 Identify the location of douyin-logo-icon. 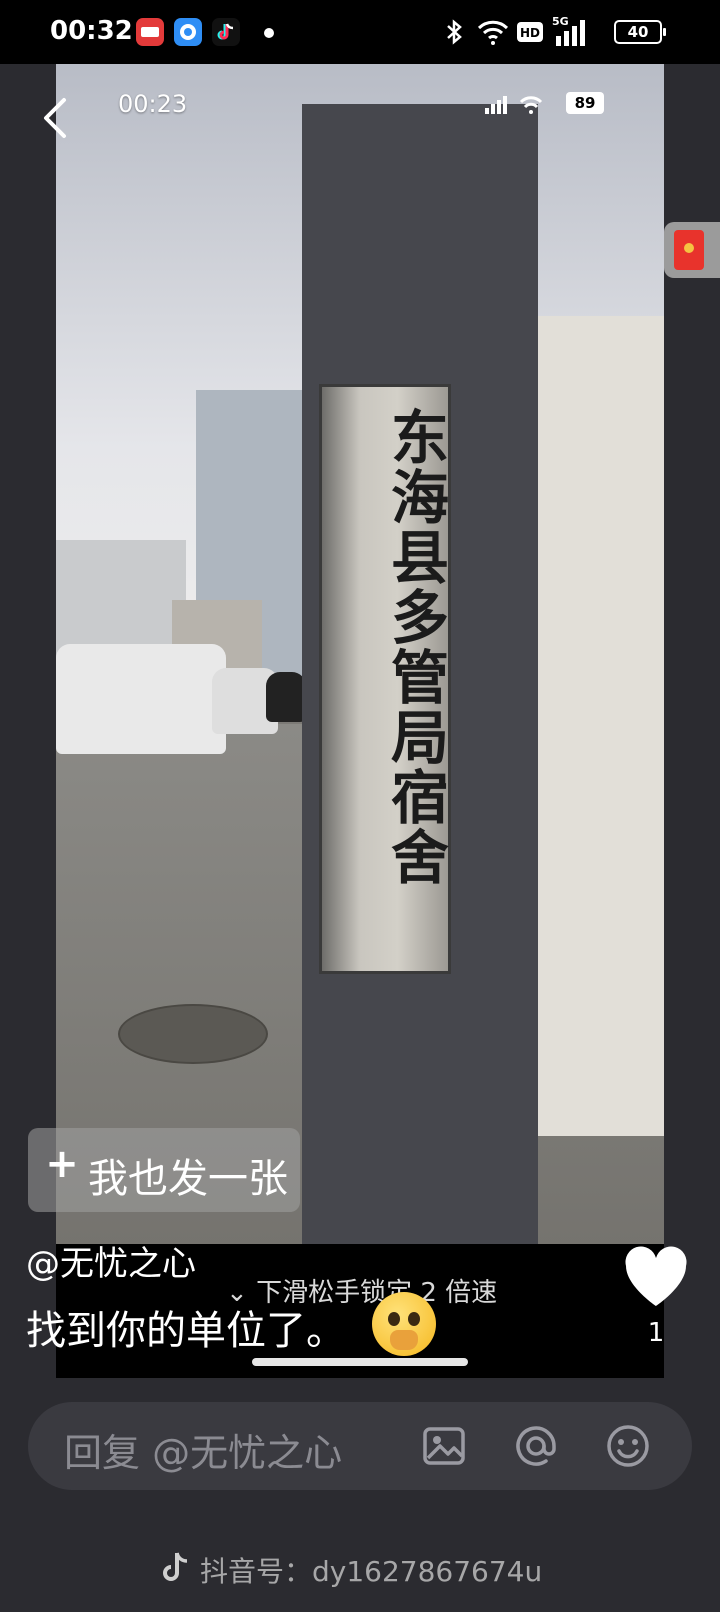
(175, 1566).